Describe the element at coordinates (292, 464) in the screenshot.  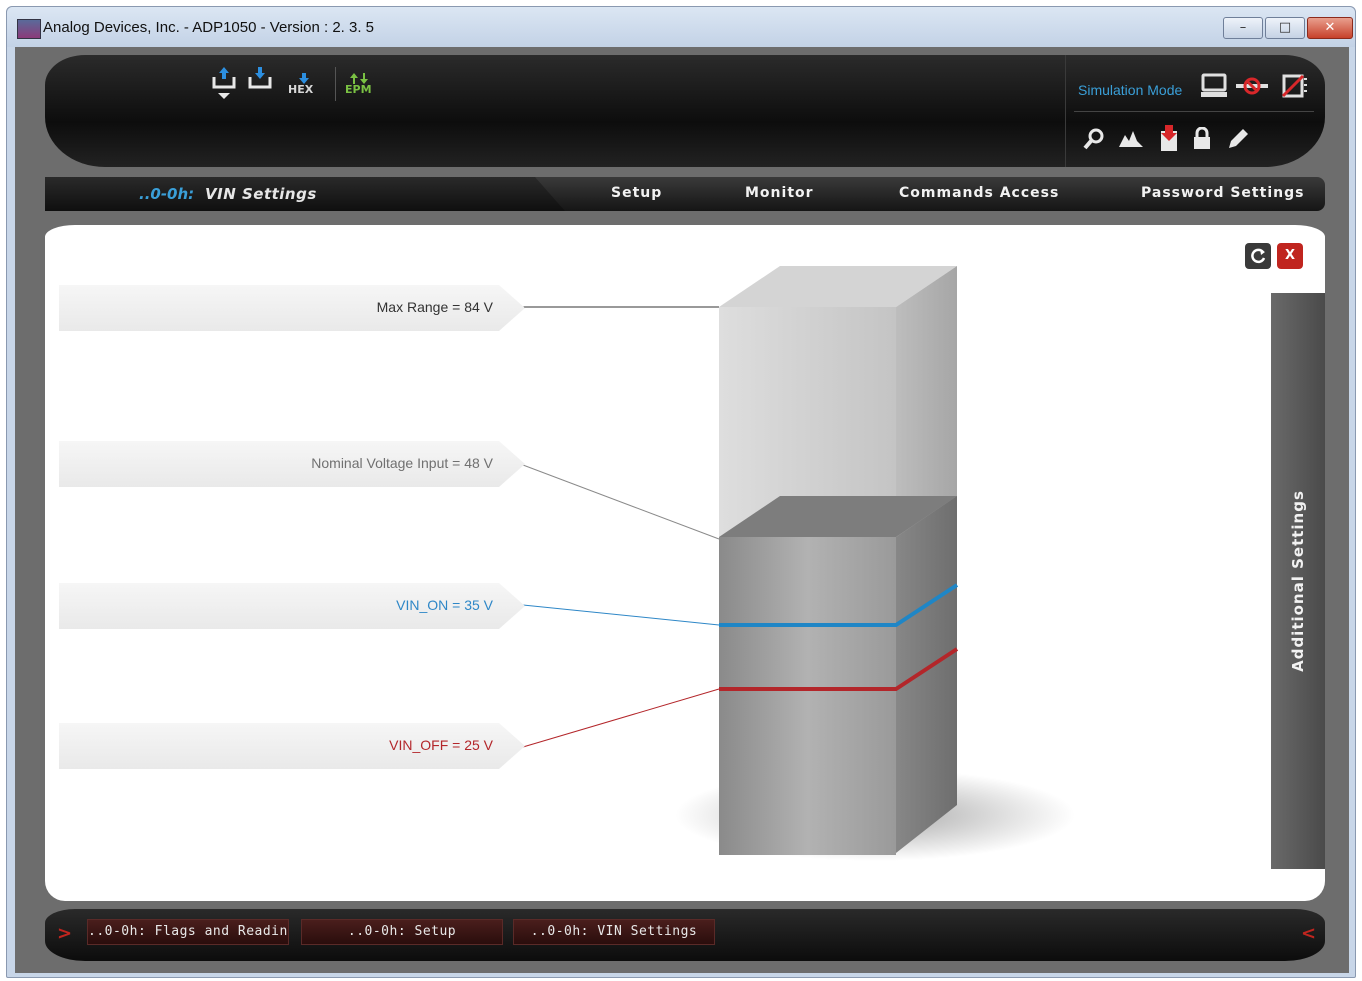
I see `nominal-voltage-callout: Nominal Voltage Input = 48 V` at that location.